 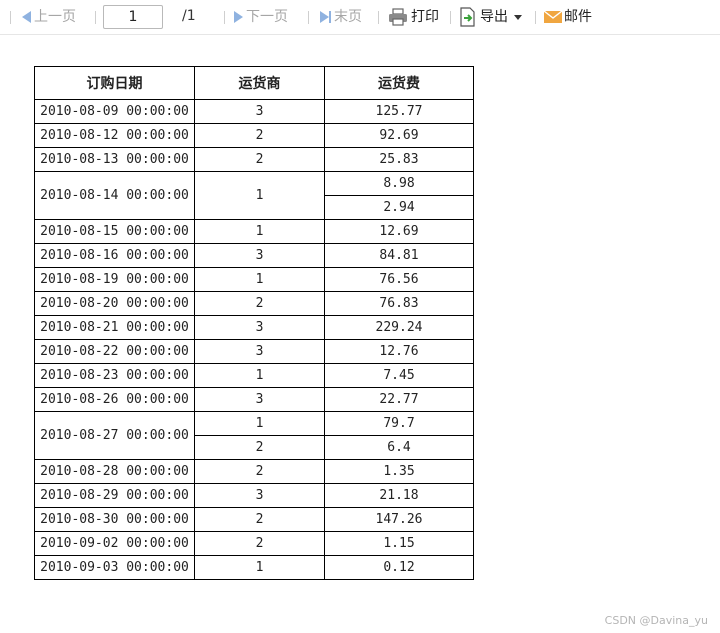 What do you see at coordinates (114, 83) in the screenshot?
I see `column-header-order-date: 订购日期` at bounding box center [114, 83].